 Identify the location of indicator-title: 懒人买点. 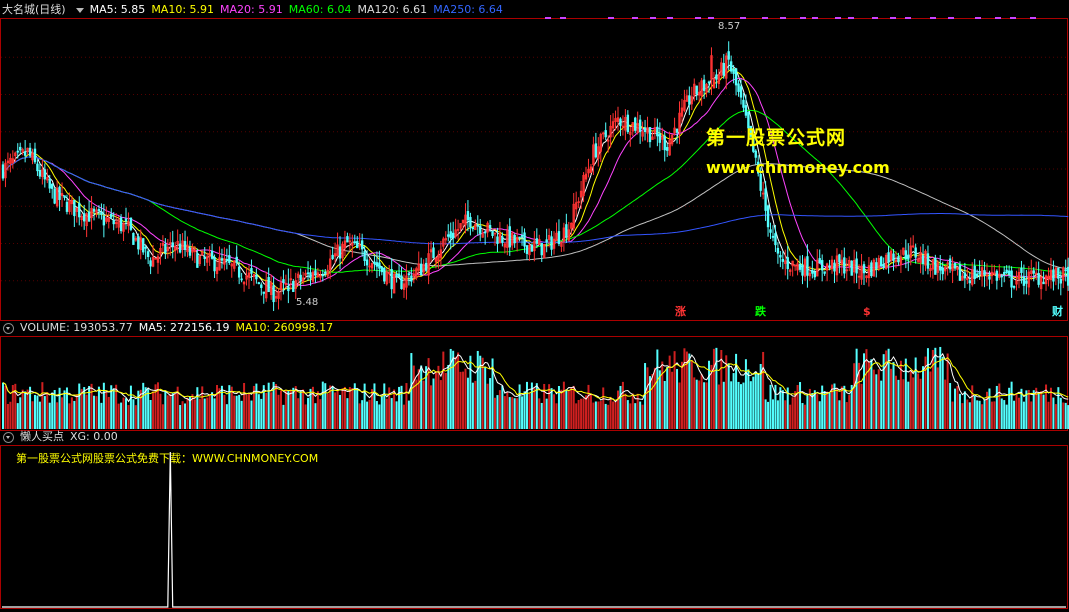
(42, 436).